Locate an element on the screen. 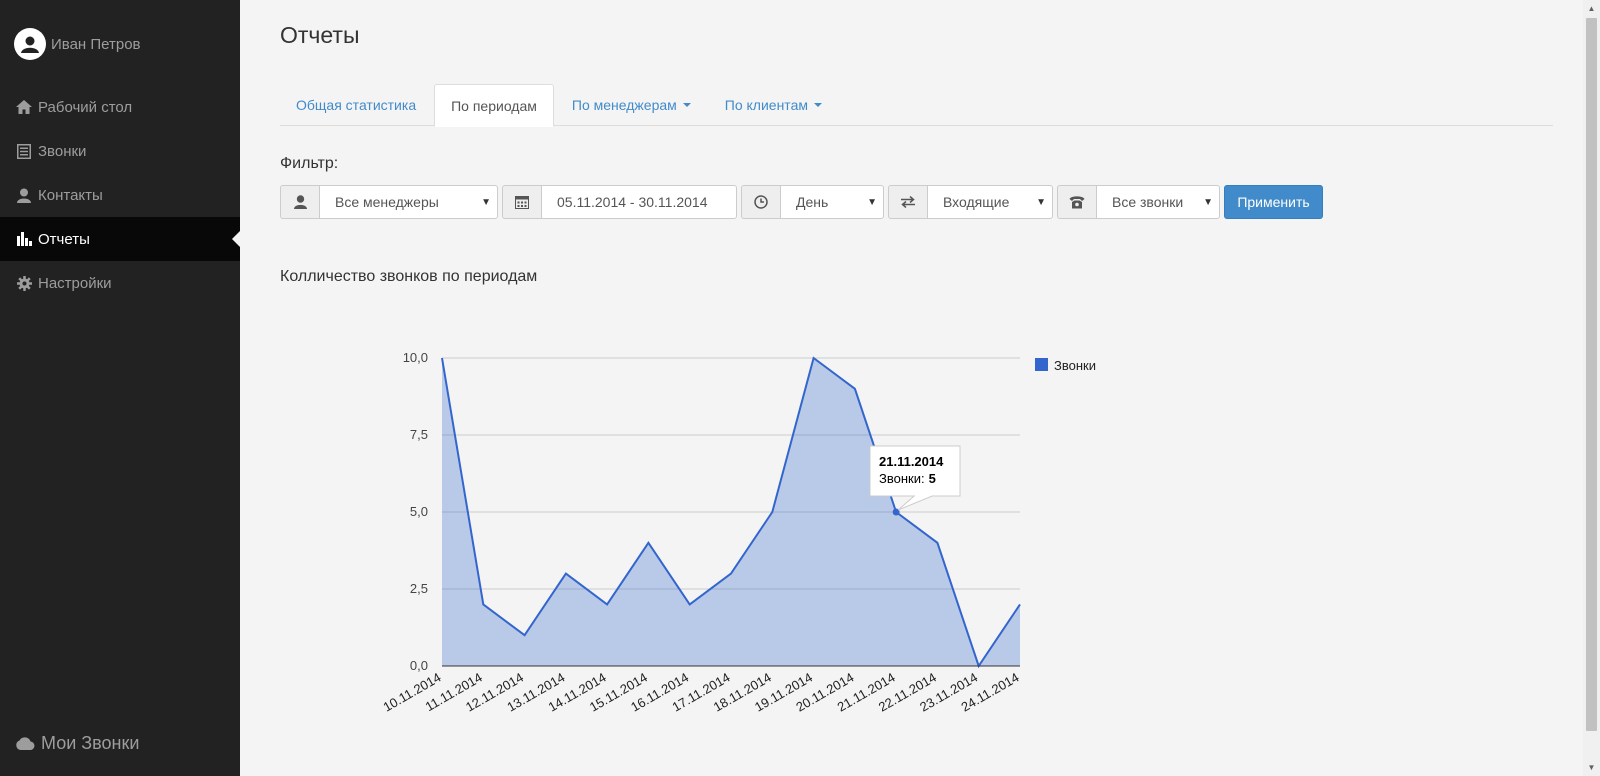 This screenshot has height=776, width=1600. scroll-up-arrow-icon: ▲ is located at coordinates (1591, 8).